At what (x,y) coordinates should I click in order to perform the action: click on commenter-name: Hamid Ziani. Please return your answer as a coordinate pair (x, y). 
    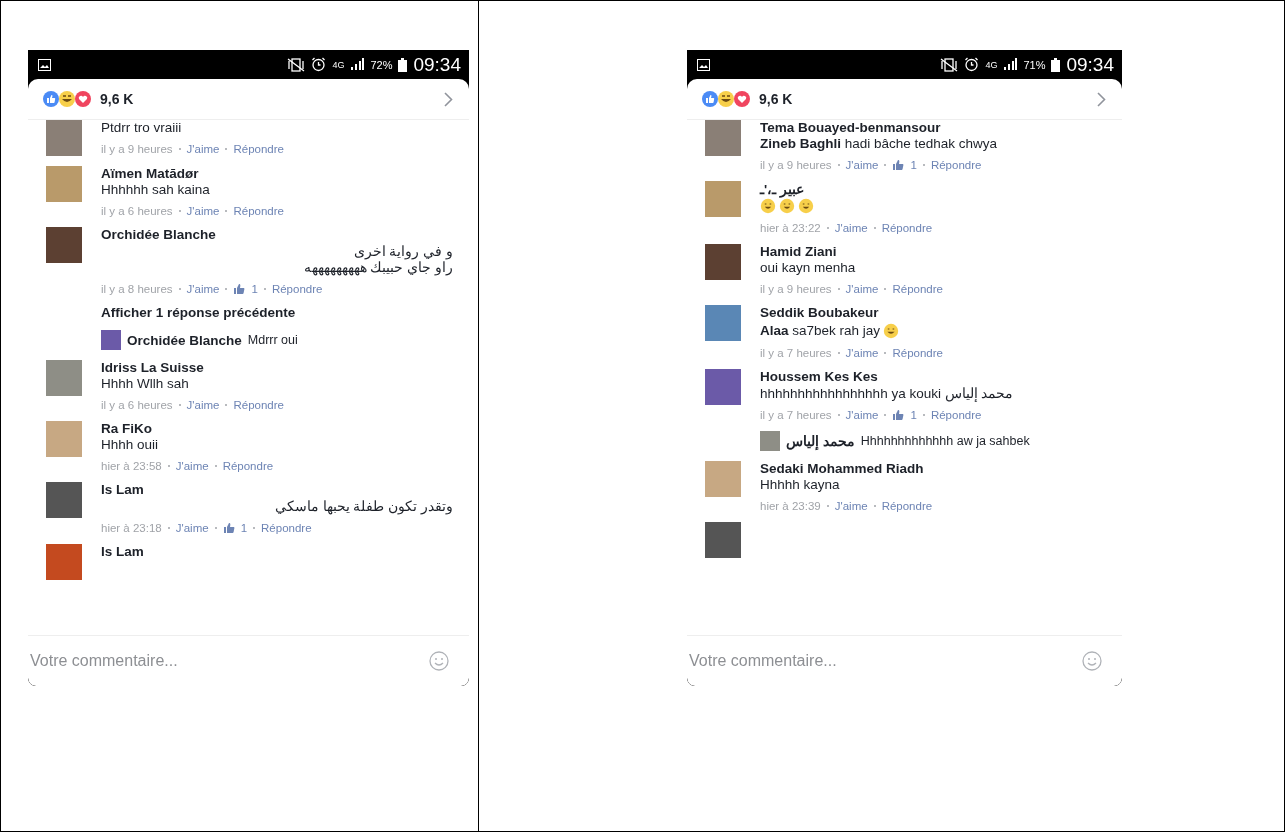
    Looking at the image, I should click on (933, 251).